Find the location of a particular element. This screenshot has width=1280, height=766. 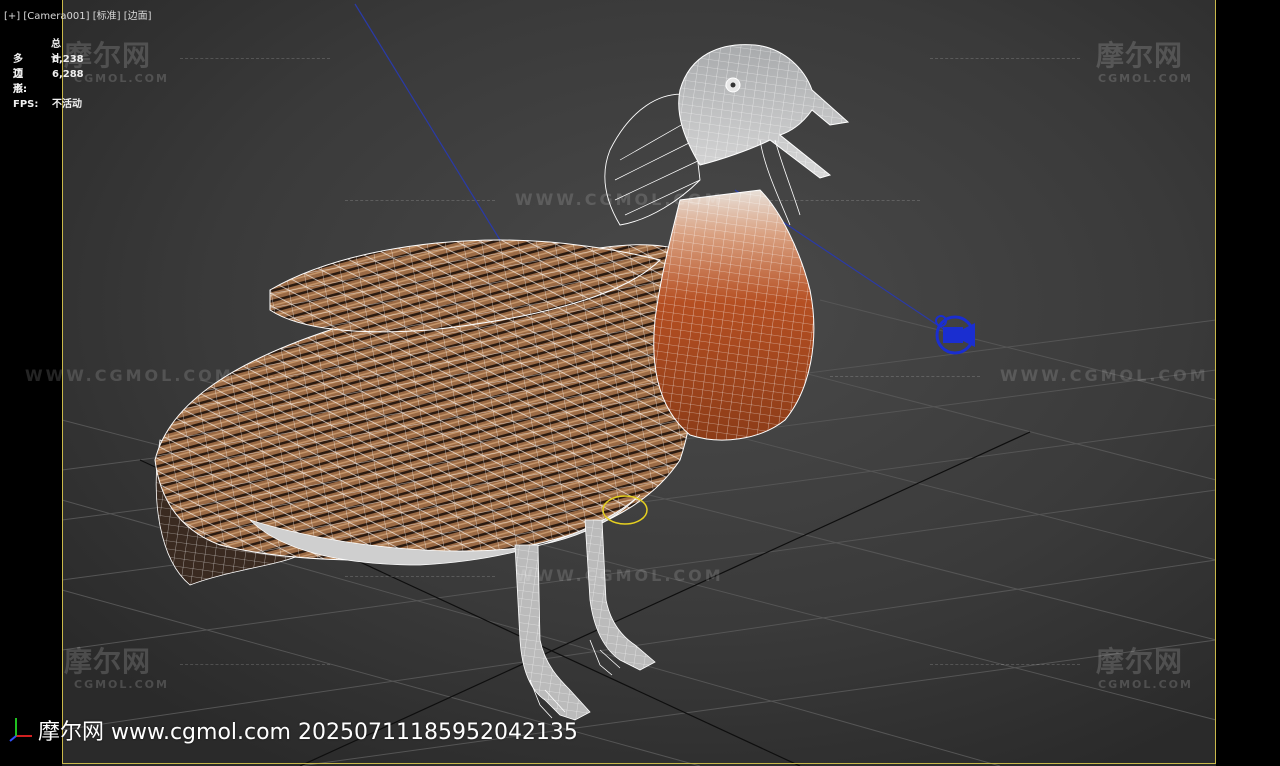

watermark-small-br: CGMOL.COM is located at coordinates (1145, 684).